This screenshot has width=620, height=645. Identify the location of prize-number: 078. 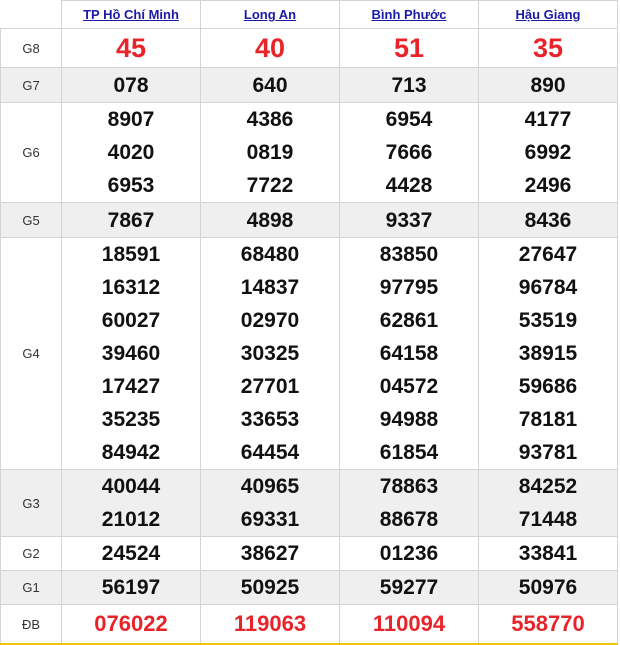
(131, 85).